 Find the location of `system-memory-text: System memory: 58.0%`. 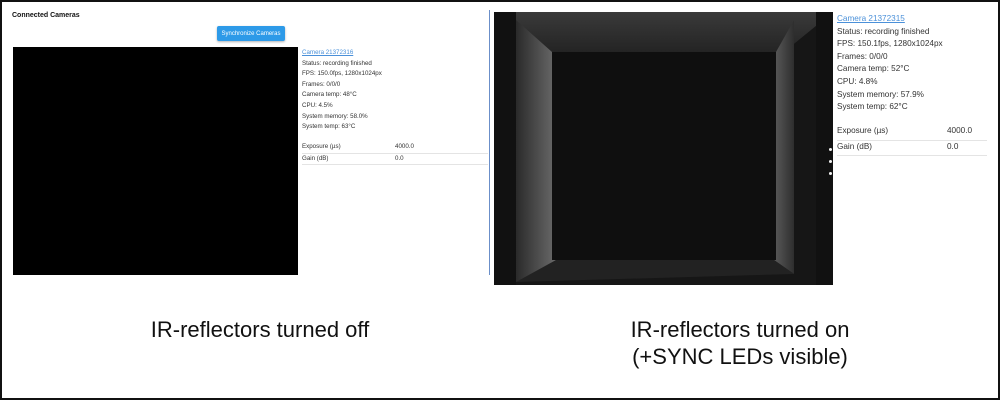

system-memory-text: System memory: 58.0% is located at coordinates (335, 116).